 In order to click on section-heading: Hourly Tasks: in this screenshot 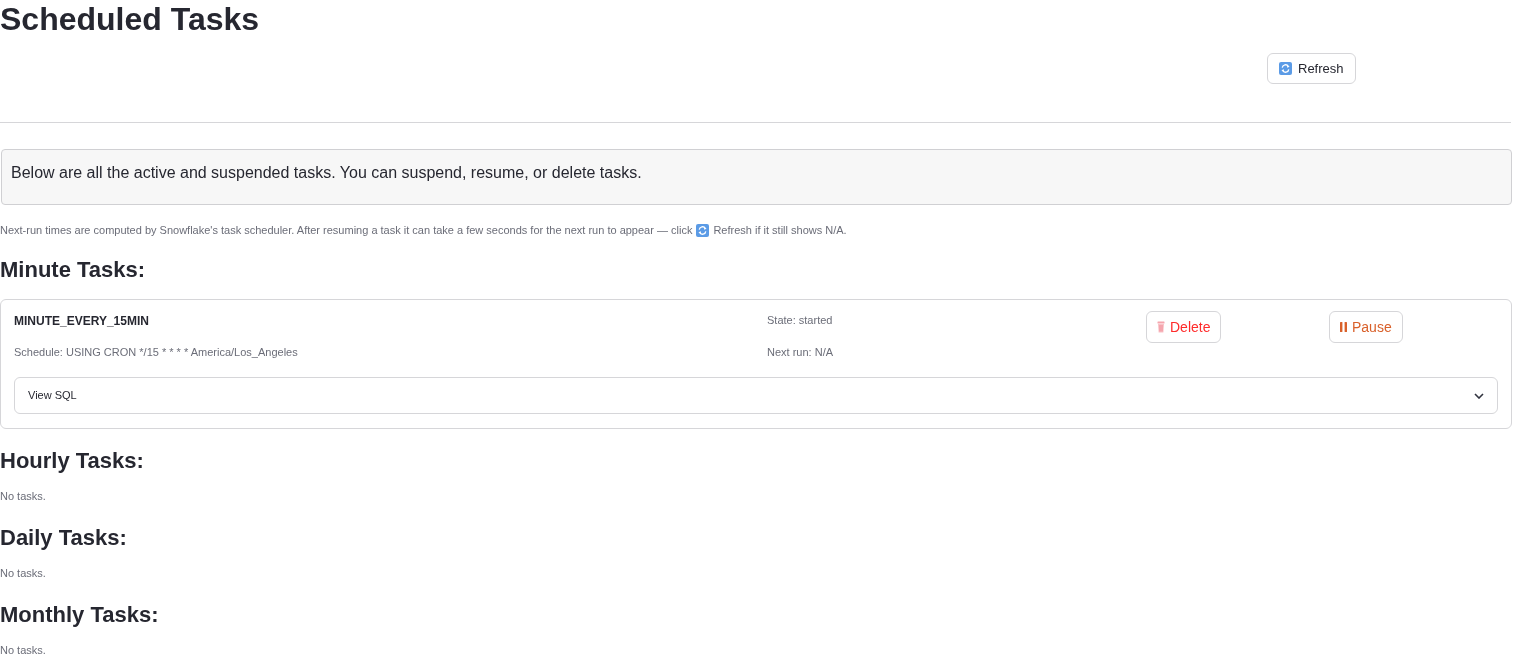, I will do `click(72, 461)`.